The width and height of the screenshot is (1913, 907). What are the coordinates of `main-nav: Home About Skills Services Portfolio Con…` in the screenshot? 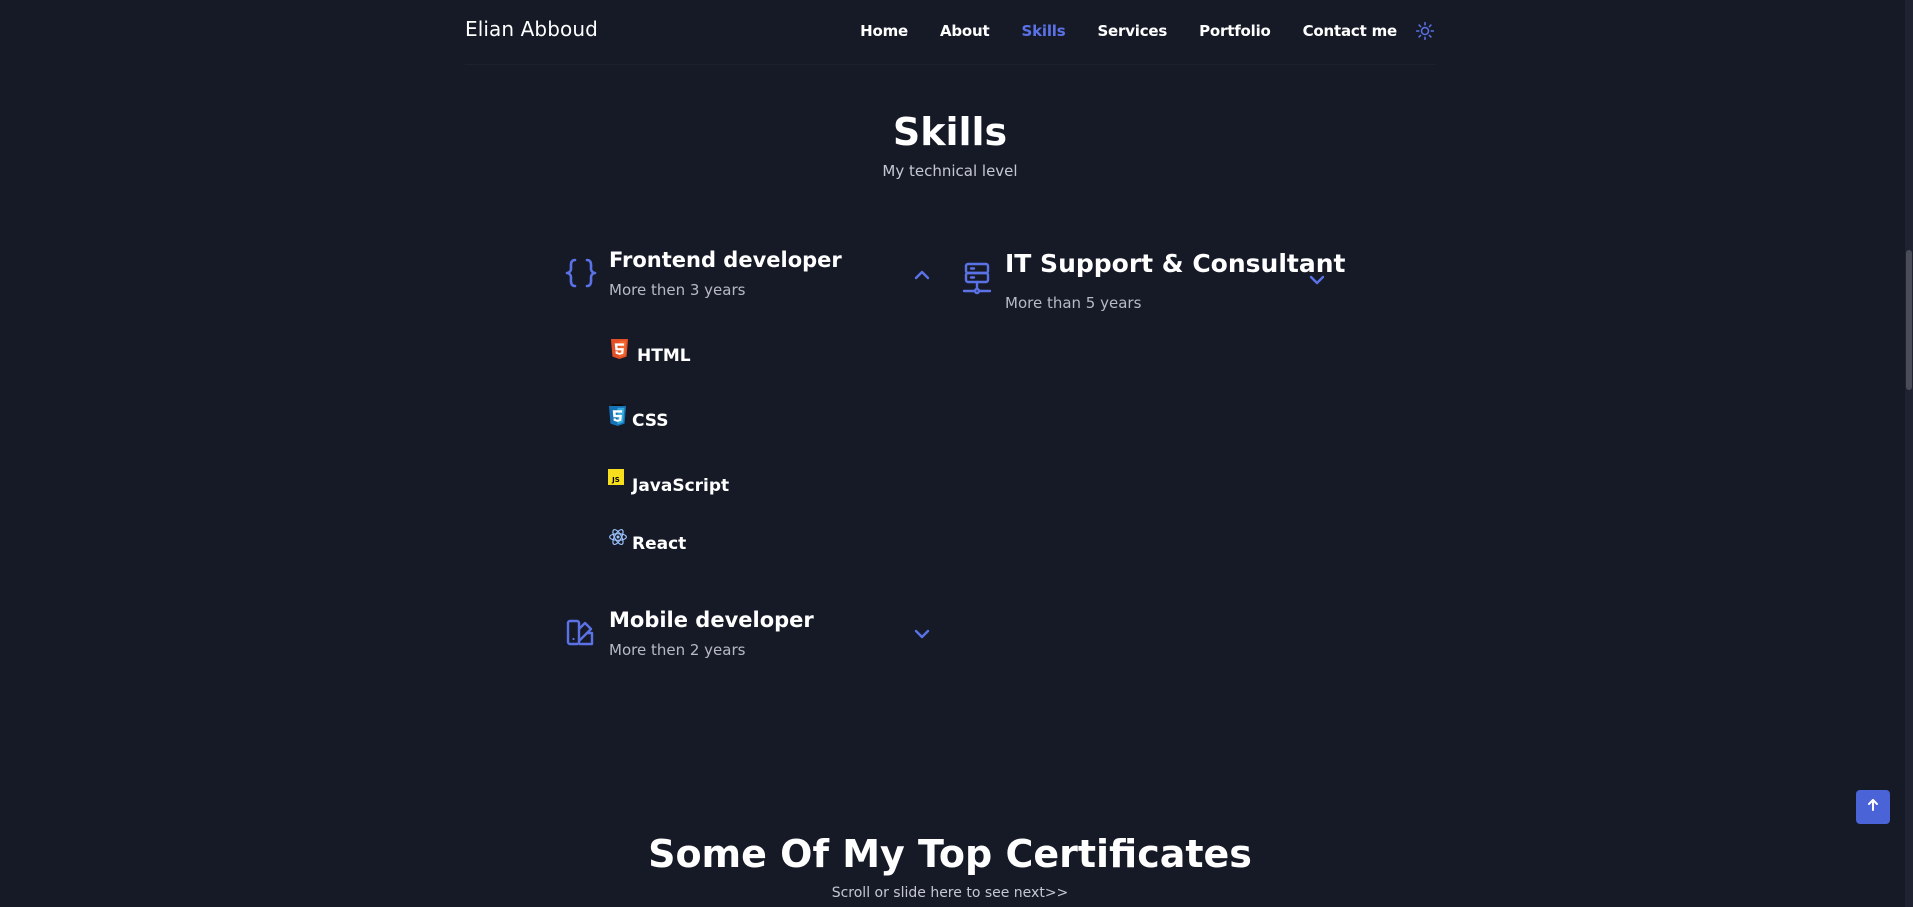 It's located at (1131, 31).